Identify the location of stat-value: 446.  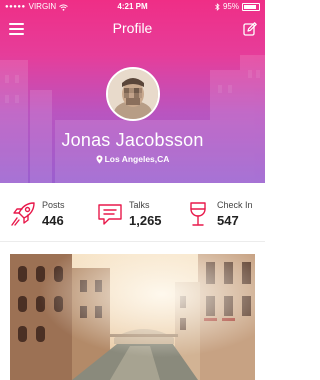
(53, 220).